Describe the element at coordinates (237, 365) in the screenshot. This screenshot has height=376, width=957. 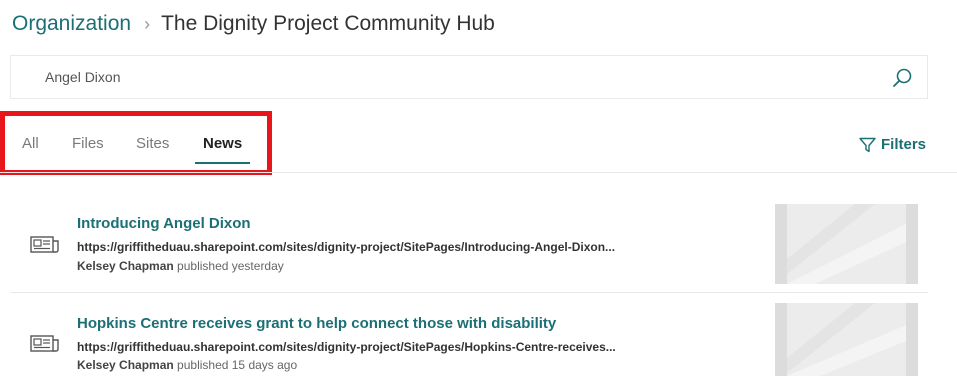
I see `result-published: published 15 days ago` at that location.